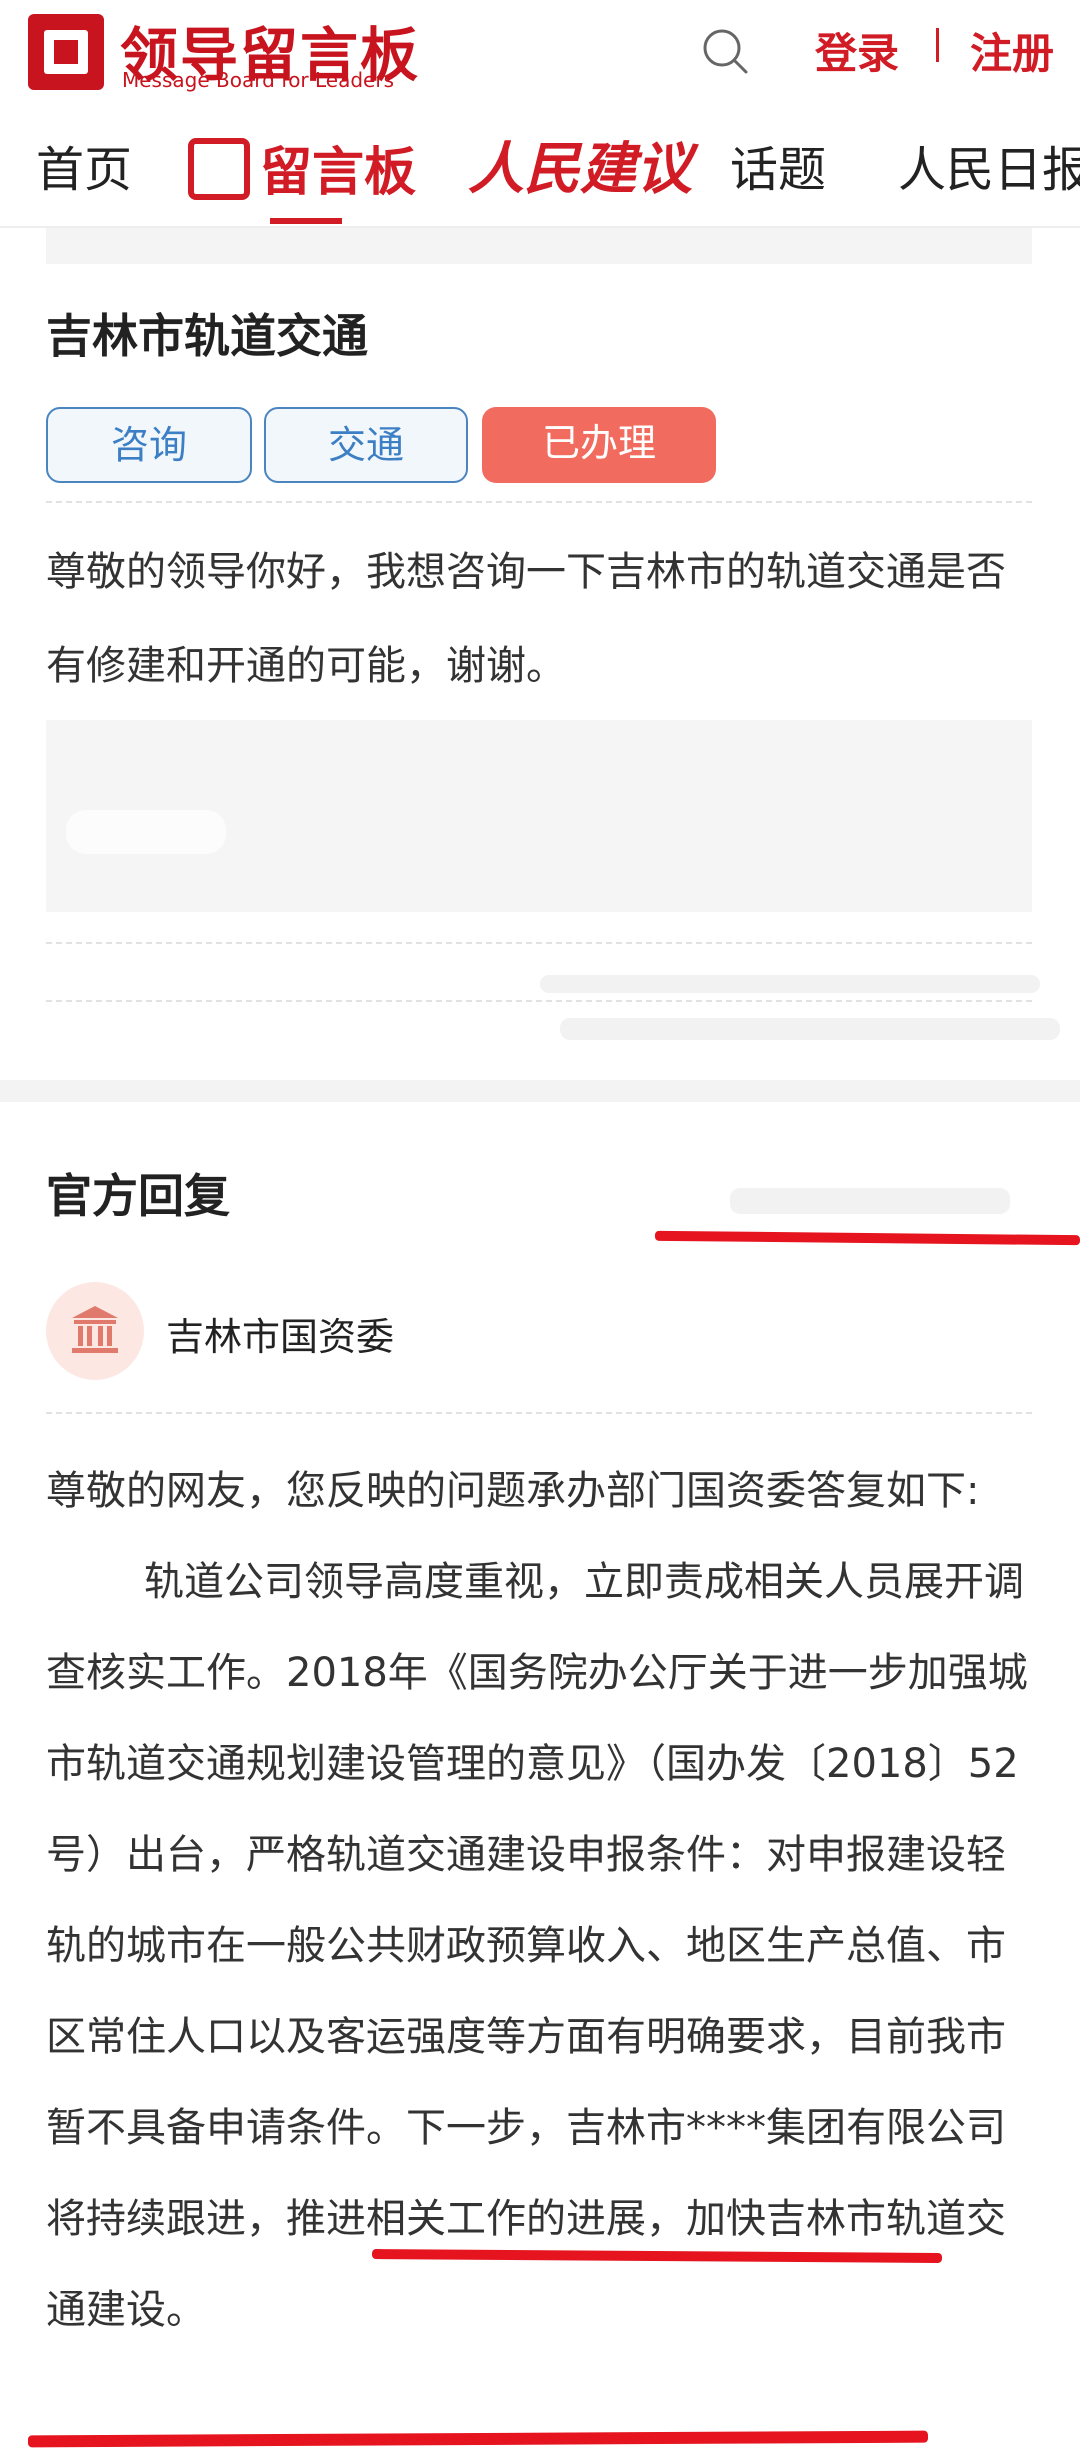  I want to click on tag-consult: 咨询, so click(149, 445).